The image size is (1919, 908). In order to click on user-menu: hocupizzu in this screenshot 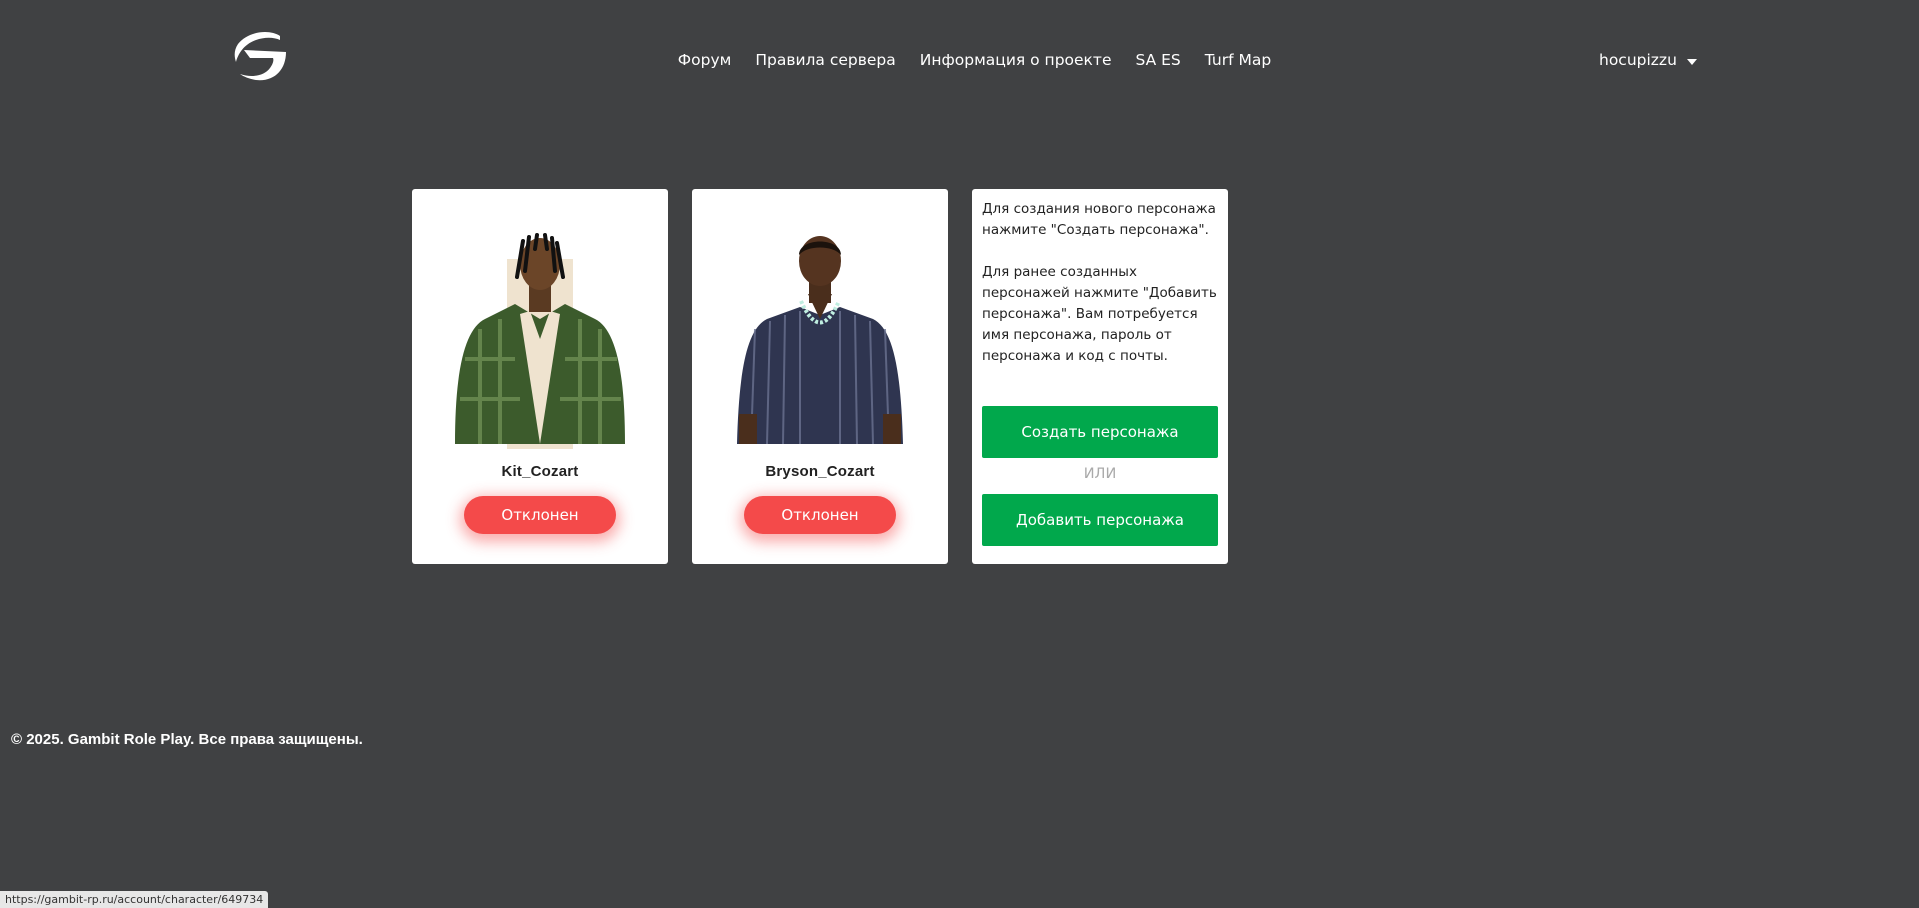, I will do `click(1648, 60)`.